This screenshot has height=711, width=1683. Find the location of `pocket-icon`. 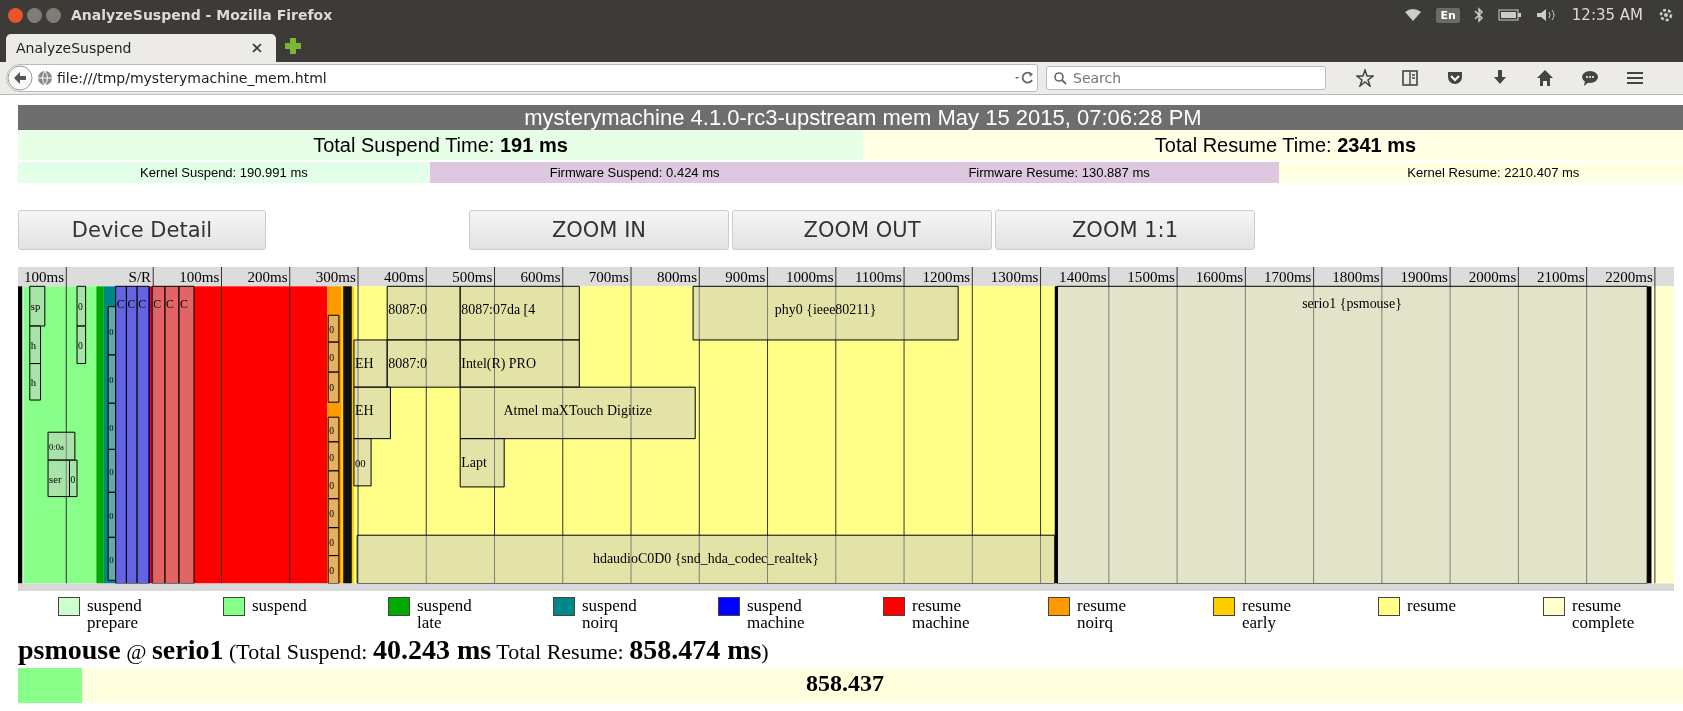

pocket-icon is located at coordinates (1455, 78).